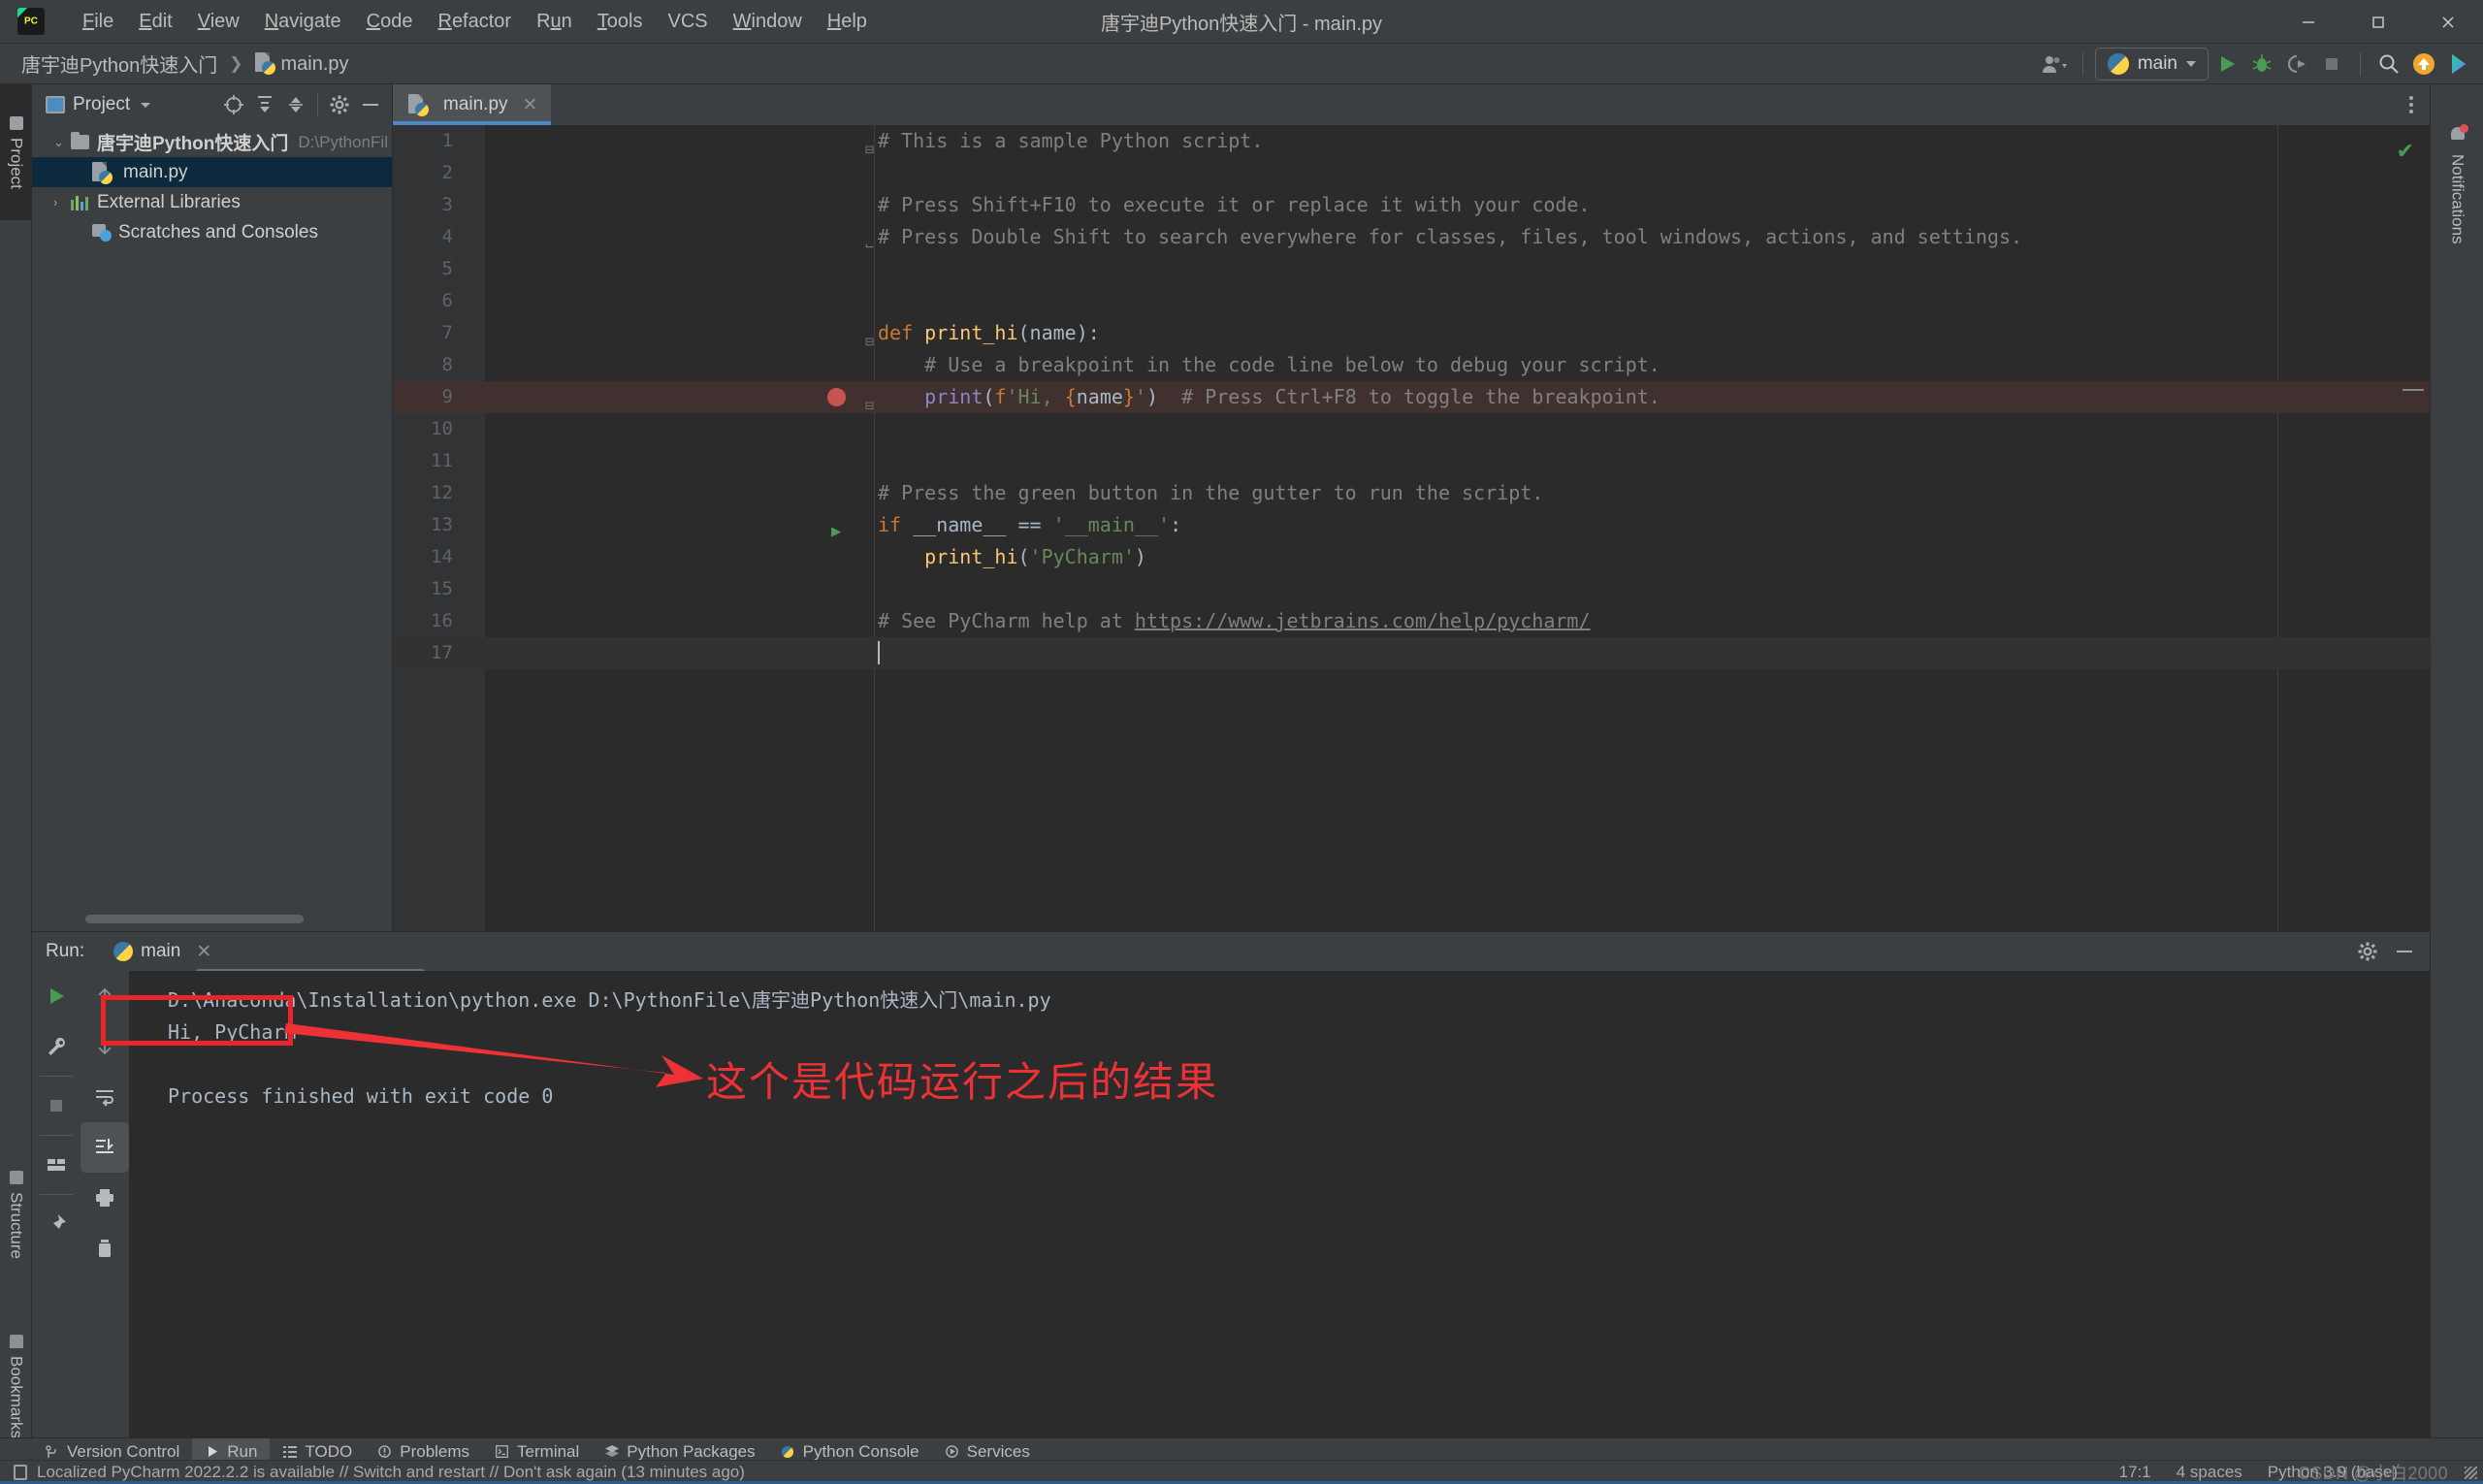 This screenshot has height=1484, width=2483. Describe the element at coordinates (16, 152) in the screenshot. I see `sidebar-item-project: Project` at that location.